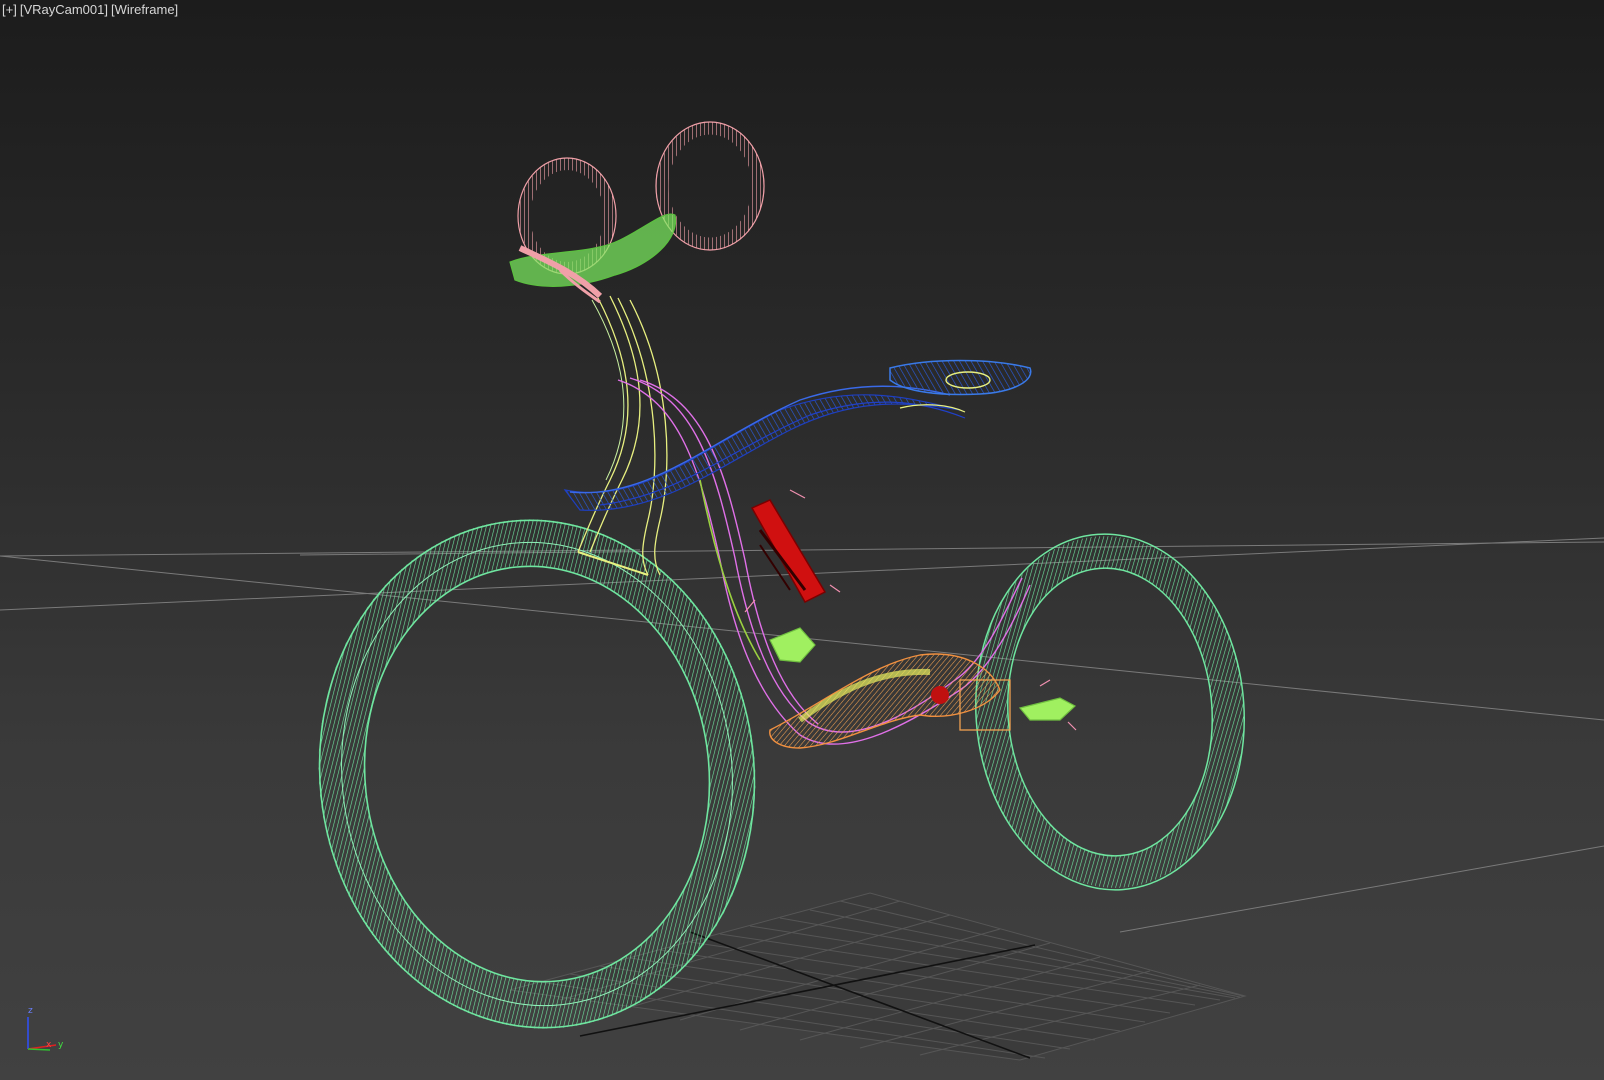 The width and height of the screenshot is (1604, 1080). I want to click on handlebar-clamp, so click(593, 258).